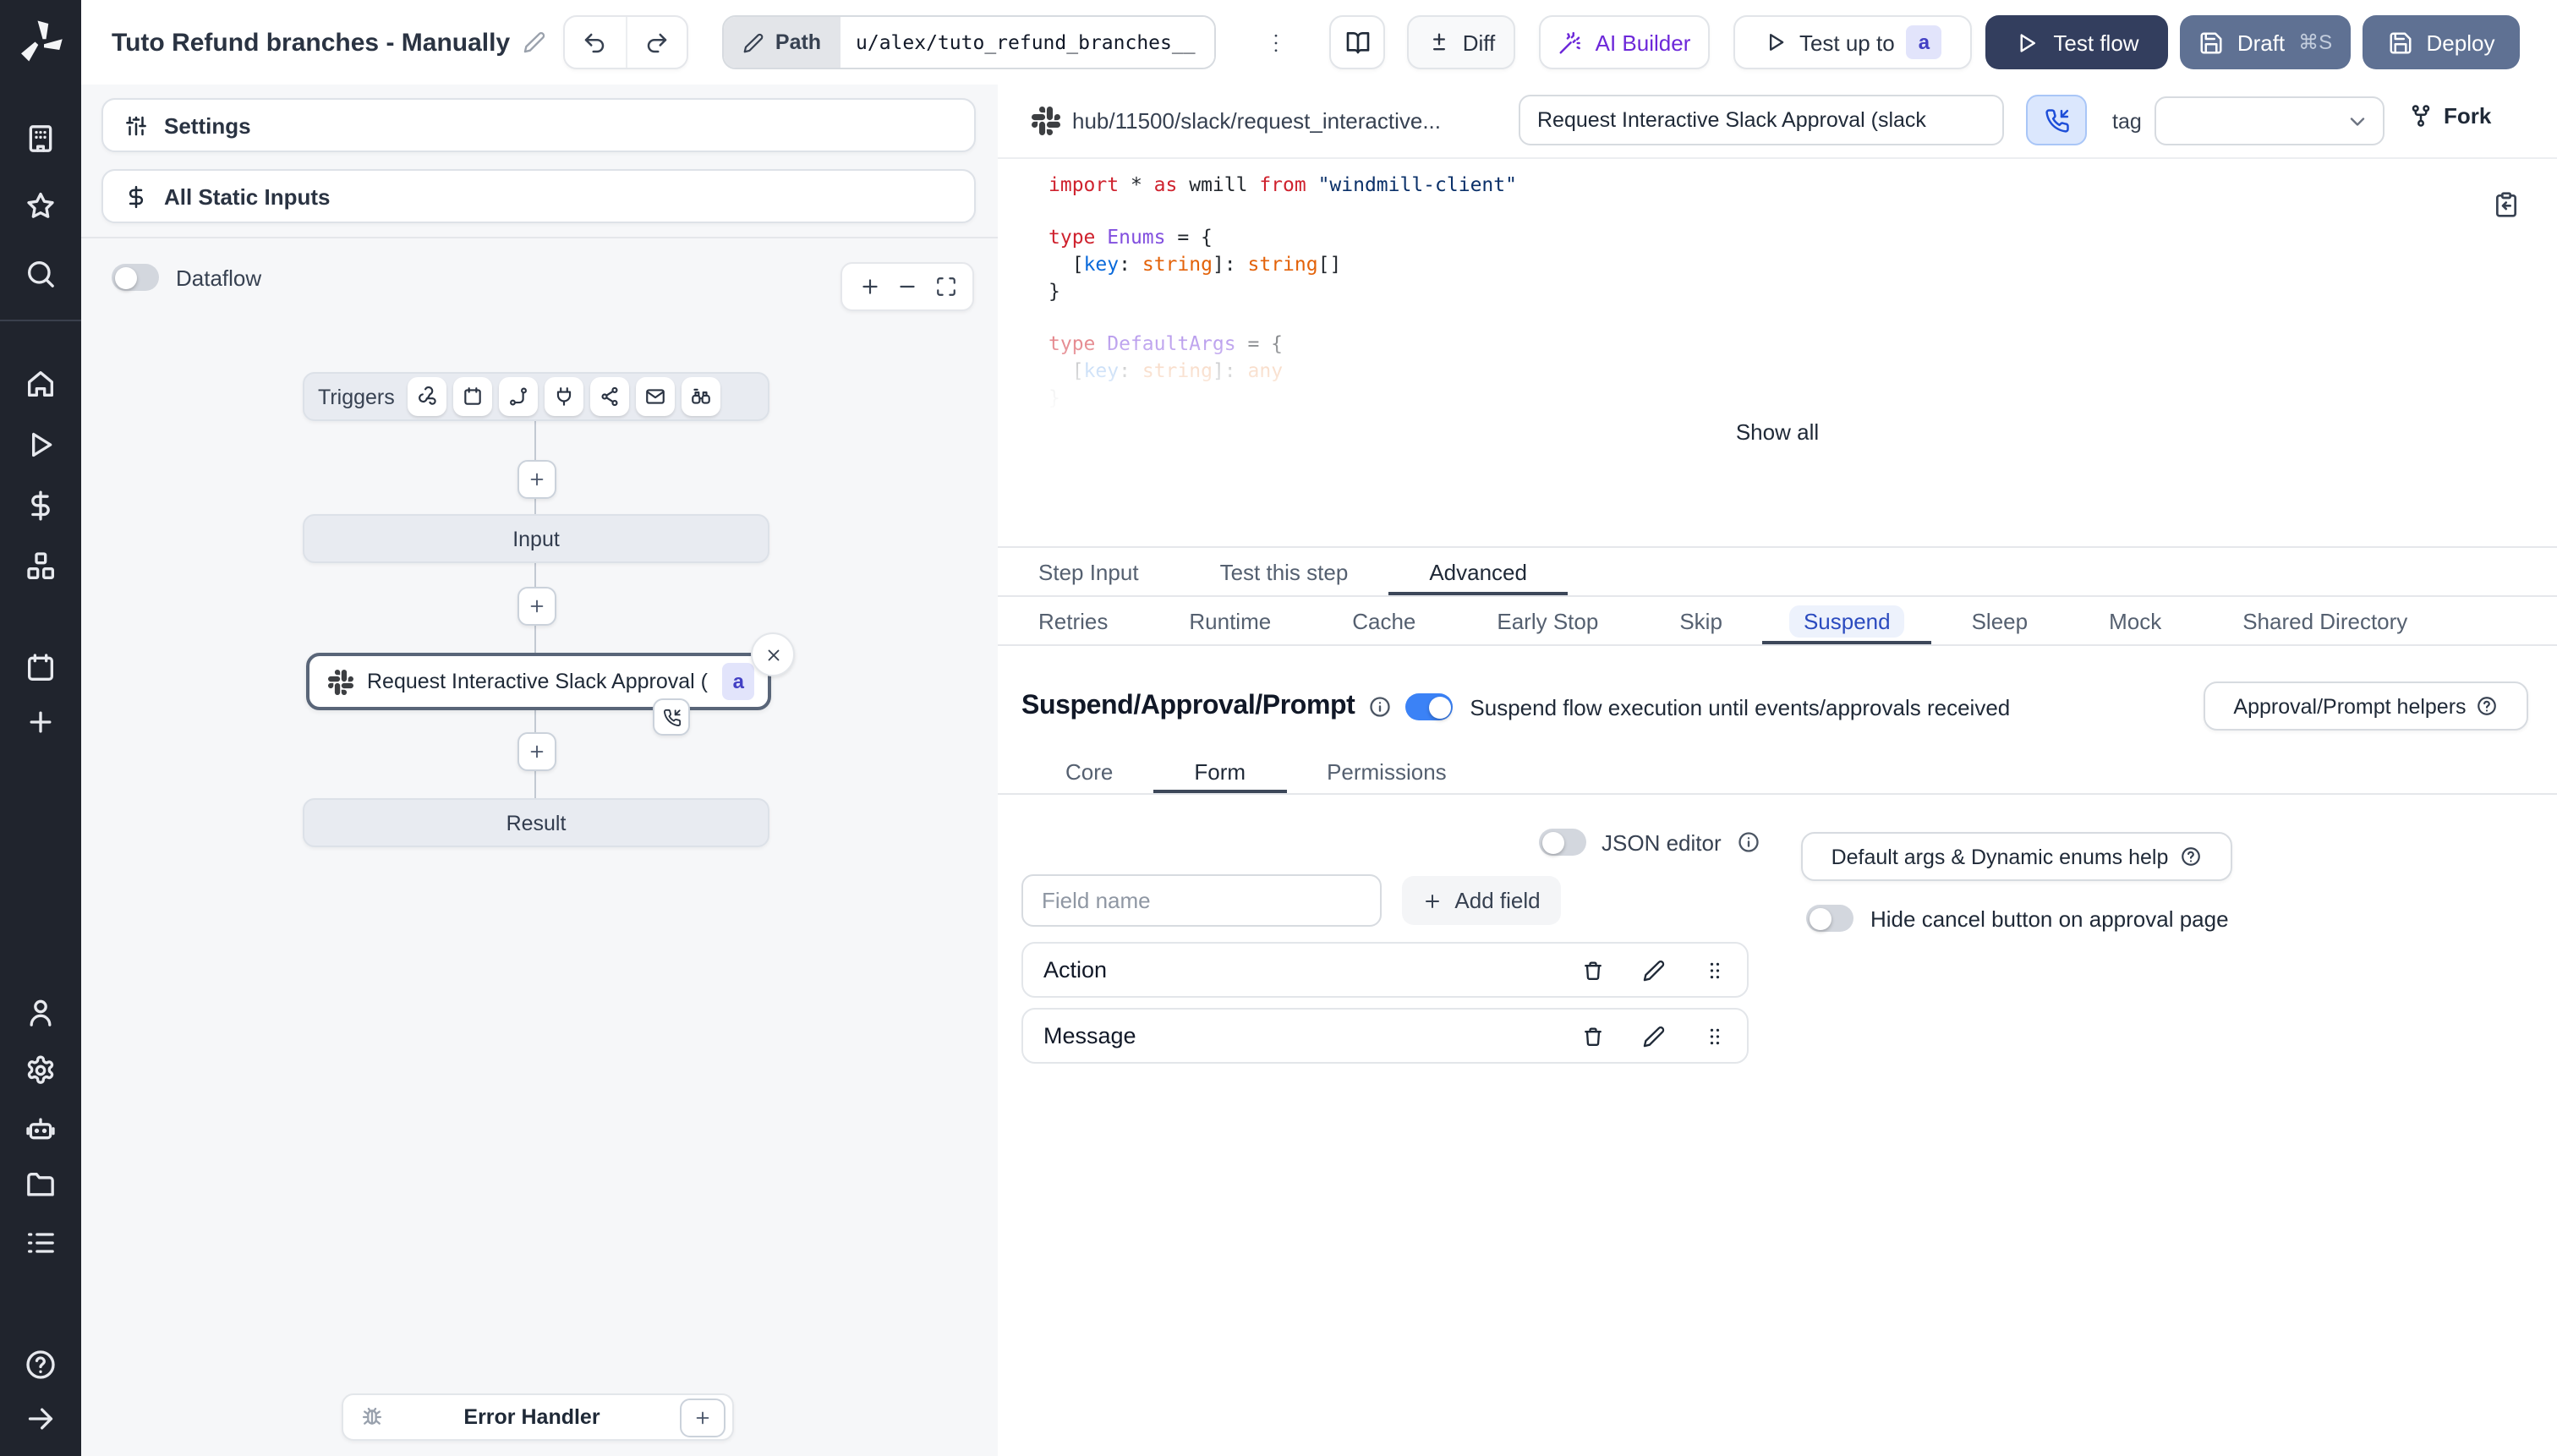  Describe the element at coordinates (1478, 571) in the screenshot. I see `tab-advanced: Advanced` at that location.